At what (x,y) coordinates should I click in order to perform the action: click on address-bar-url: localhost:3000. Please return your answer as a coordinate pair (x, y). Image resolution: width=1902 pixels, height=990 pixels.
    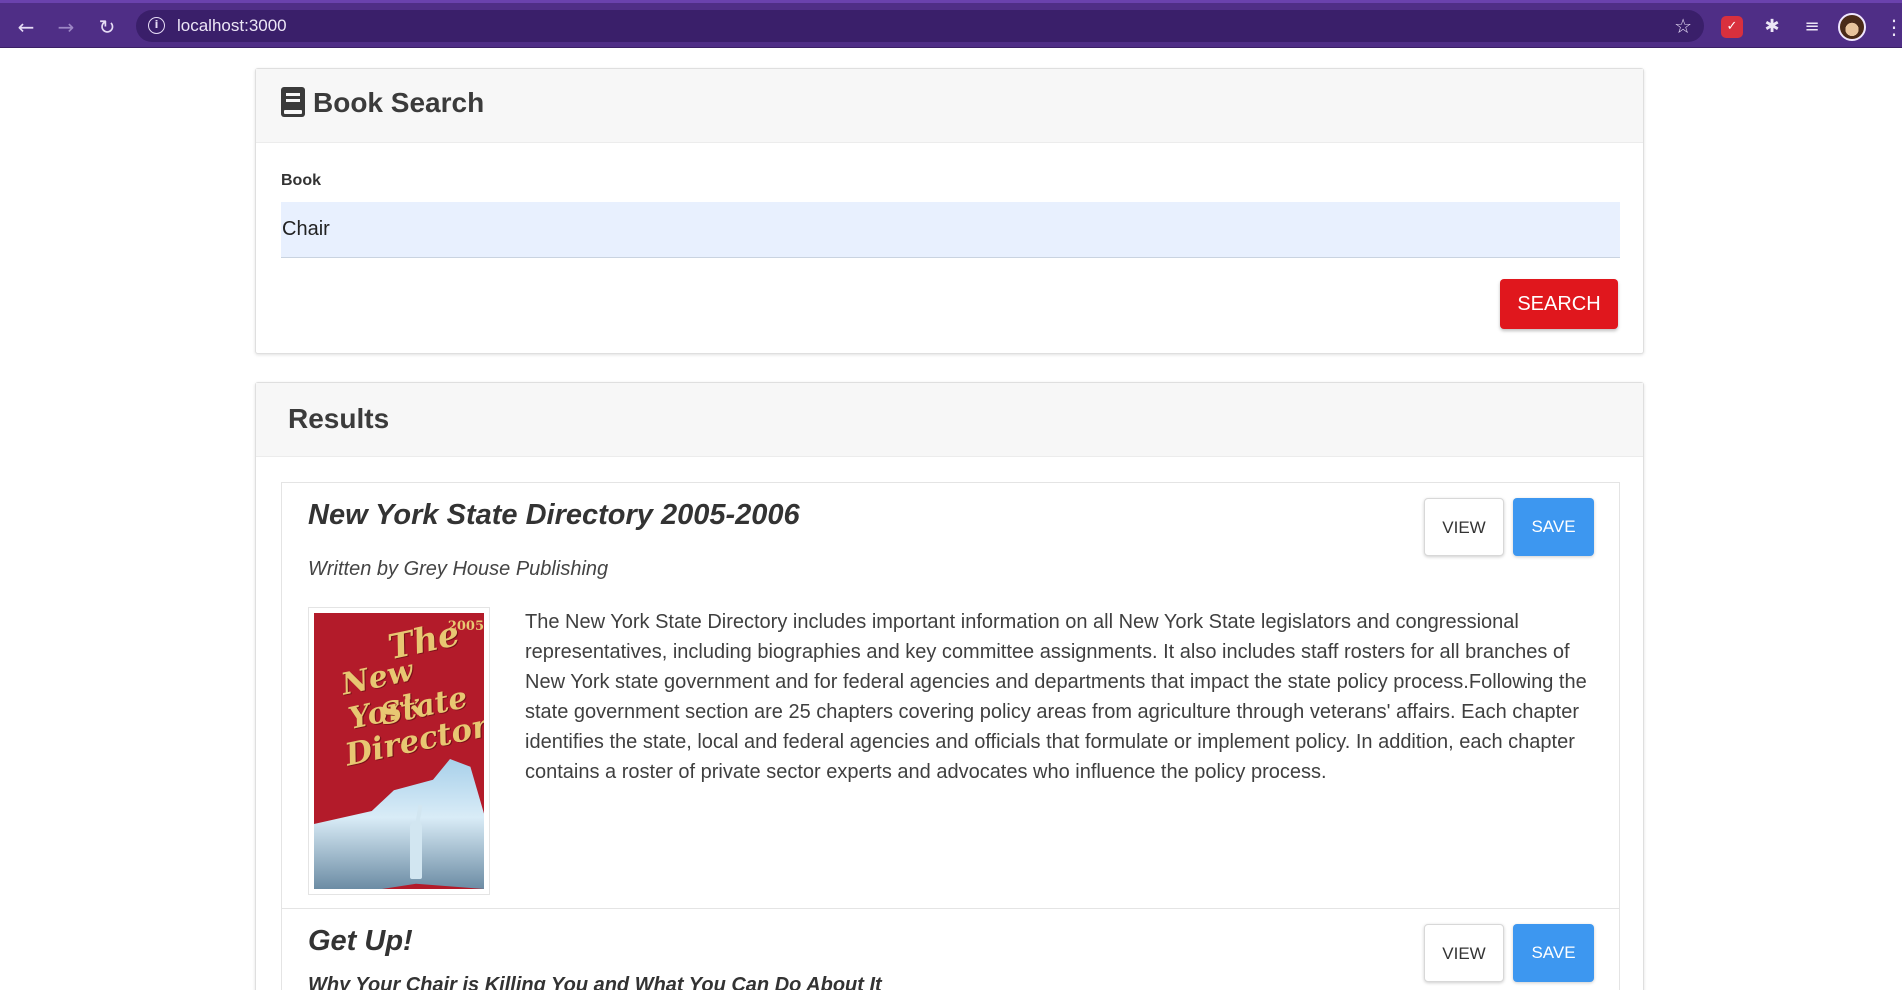
    Looking at the image, I should click on (232, 26).